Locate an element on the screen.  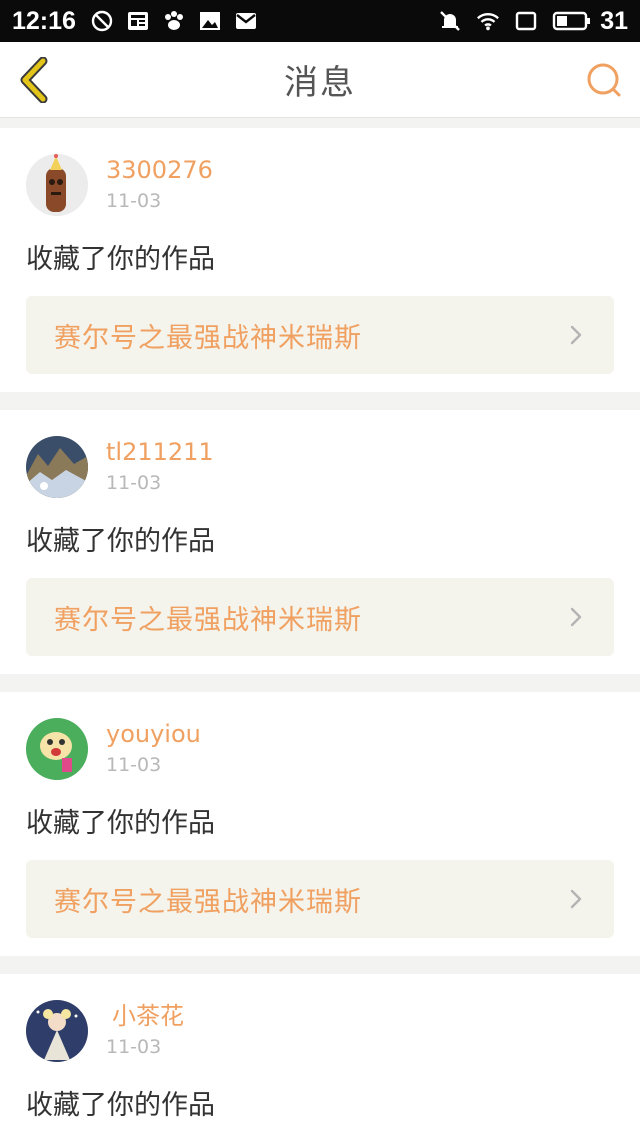
message-card: 小茶花 11-03 收藏了你的作品 is located at coordinates (320, 1056).